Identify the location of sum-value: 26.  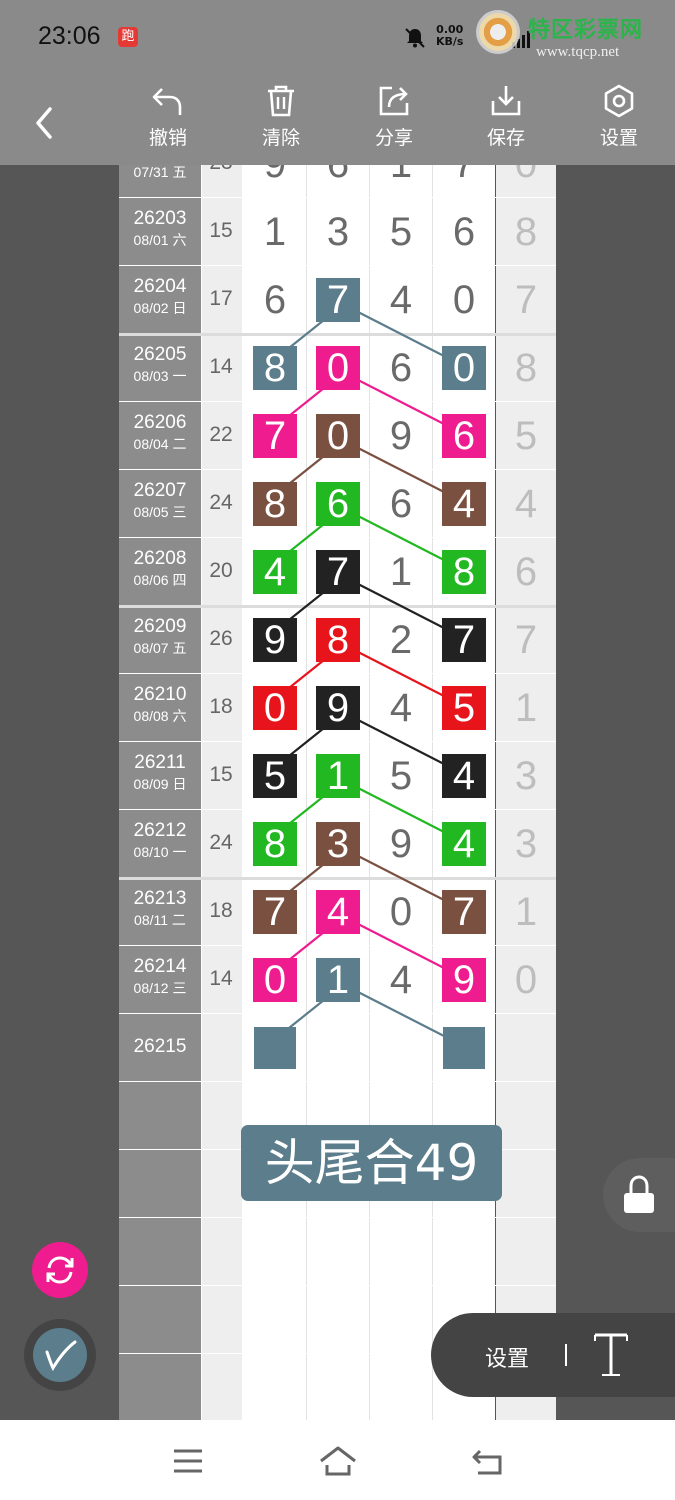
(221, 638).